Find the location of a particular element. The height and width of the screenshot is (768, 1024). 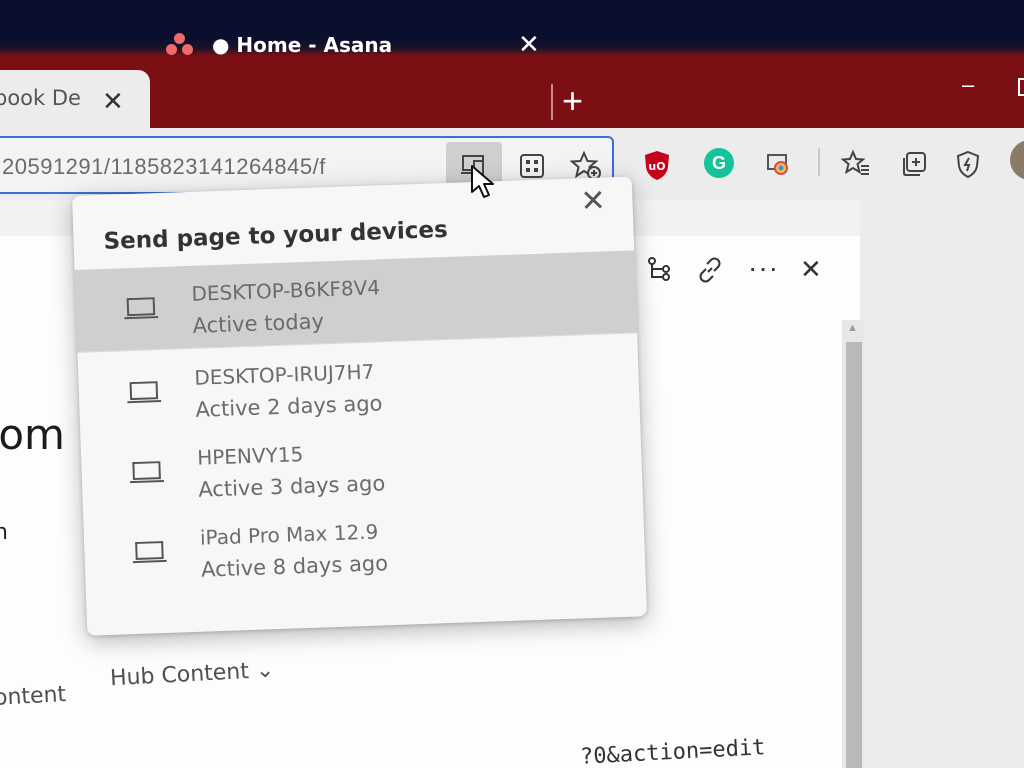

close-panel-icon: ✕ is located at coordinates (811, 269).